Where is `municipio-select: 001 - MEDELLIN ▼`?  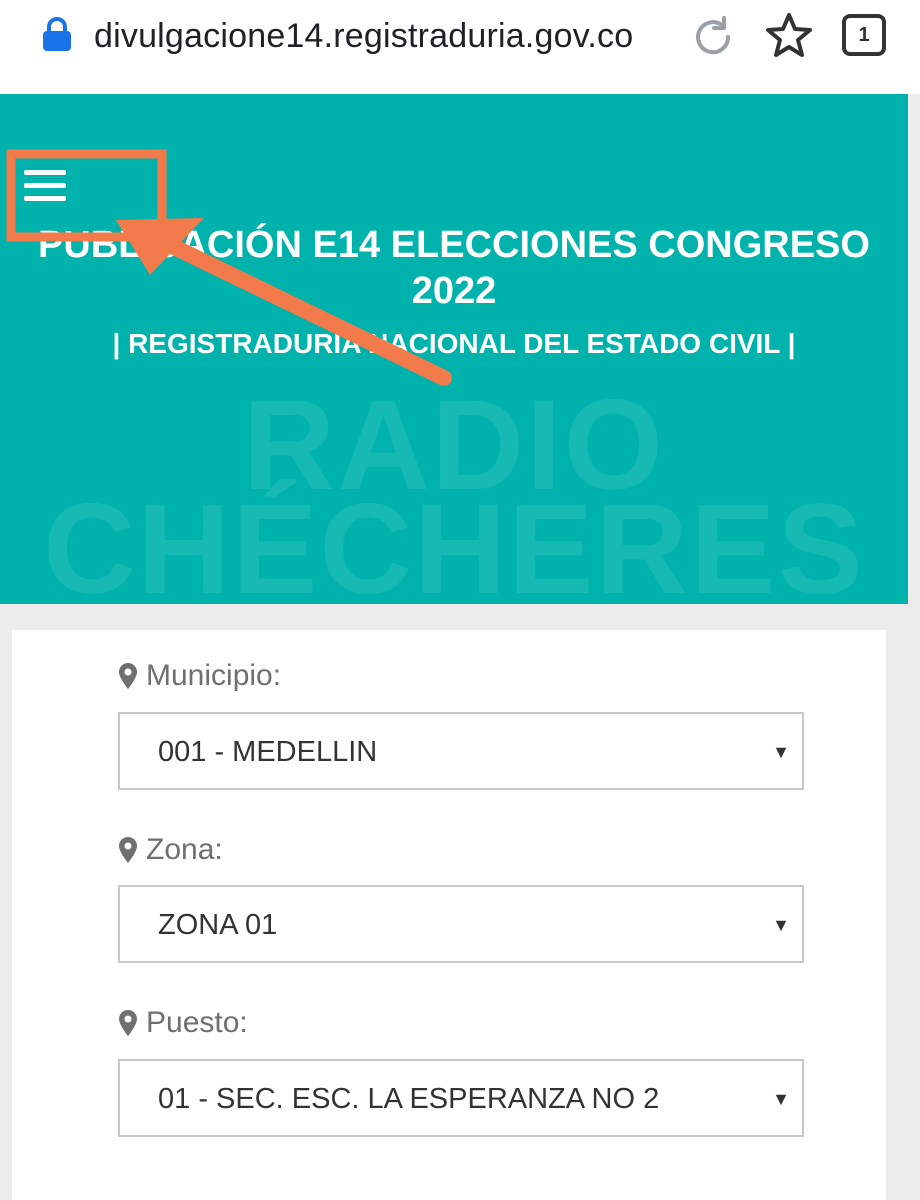 municipio-select: 001 - MEDELLIN ▼ is located at coordinates (461, 751).